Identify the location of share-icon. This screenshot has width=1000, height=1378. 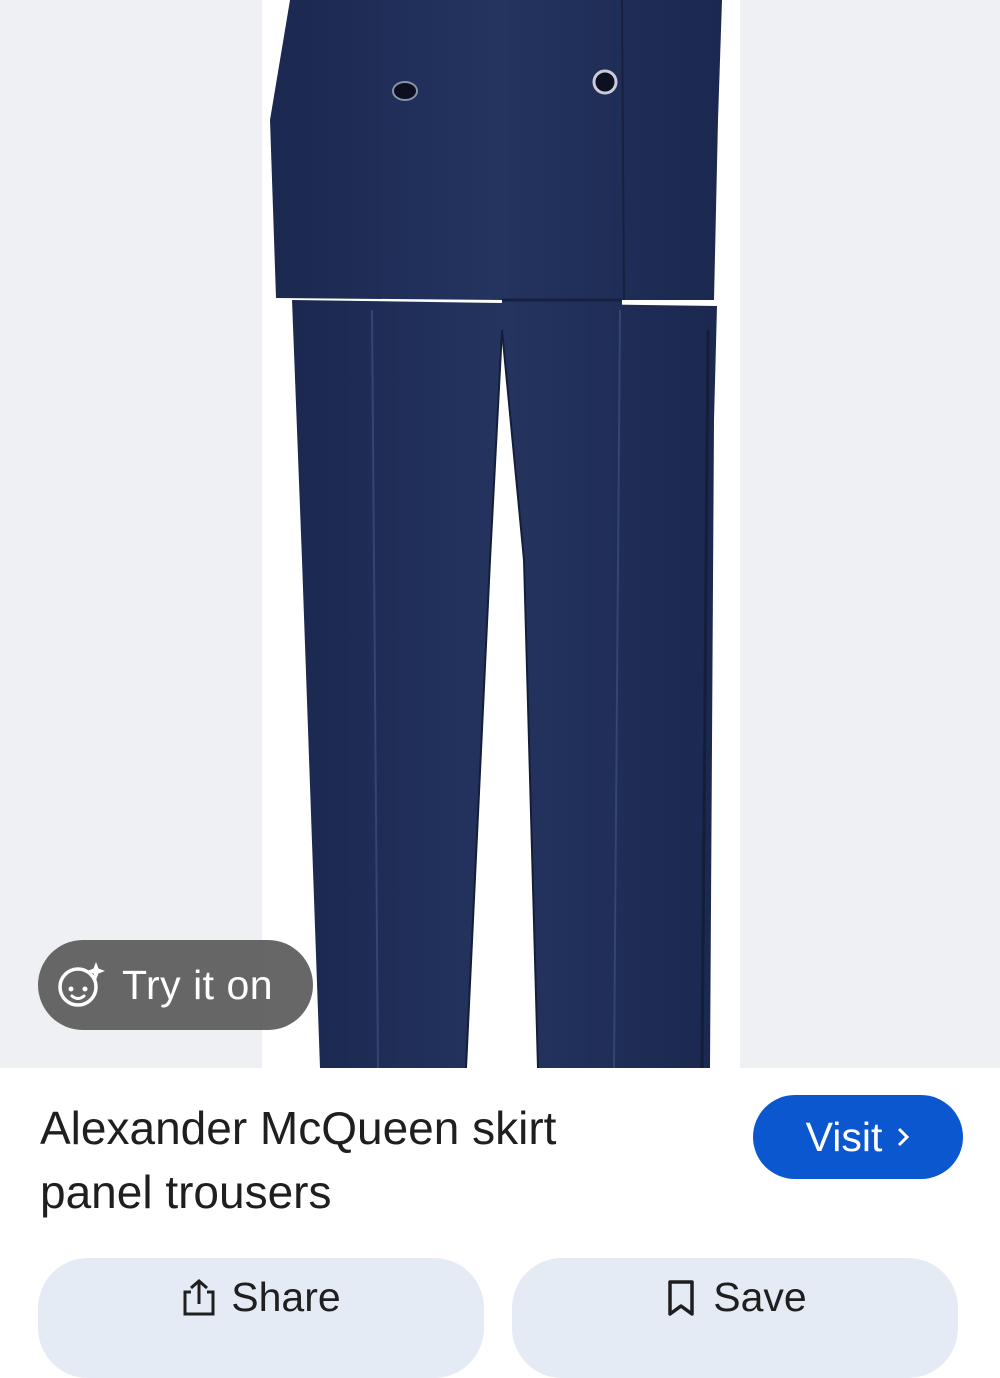
(199, 1298).